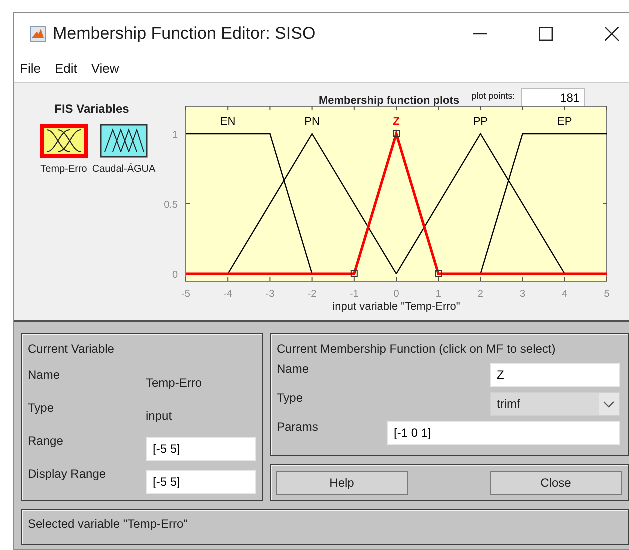  I want to click on tick-label: -5, so click(186, 294).